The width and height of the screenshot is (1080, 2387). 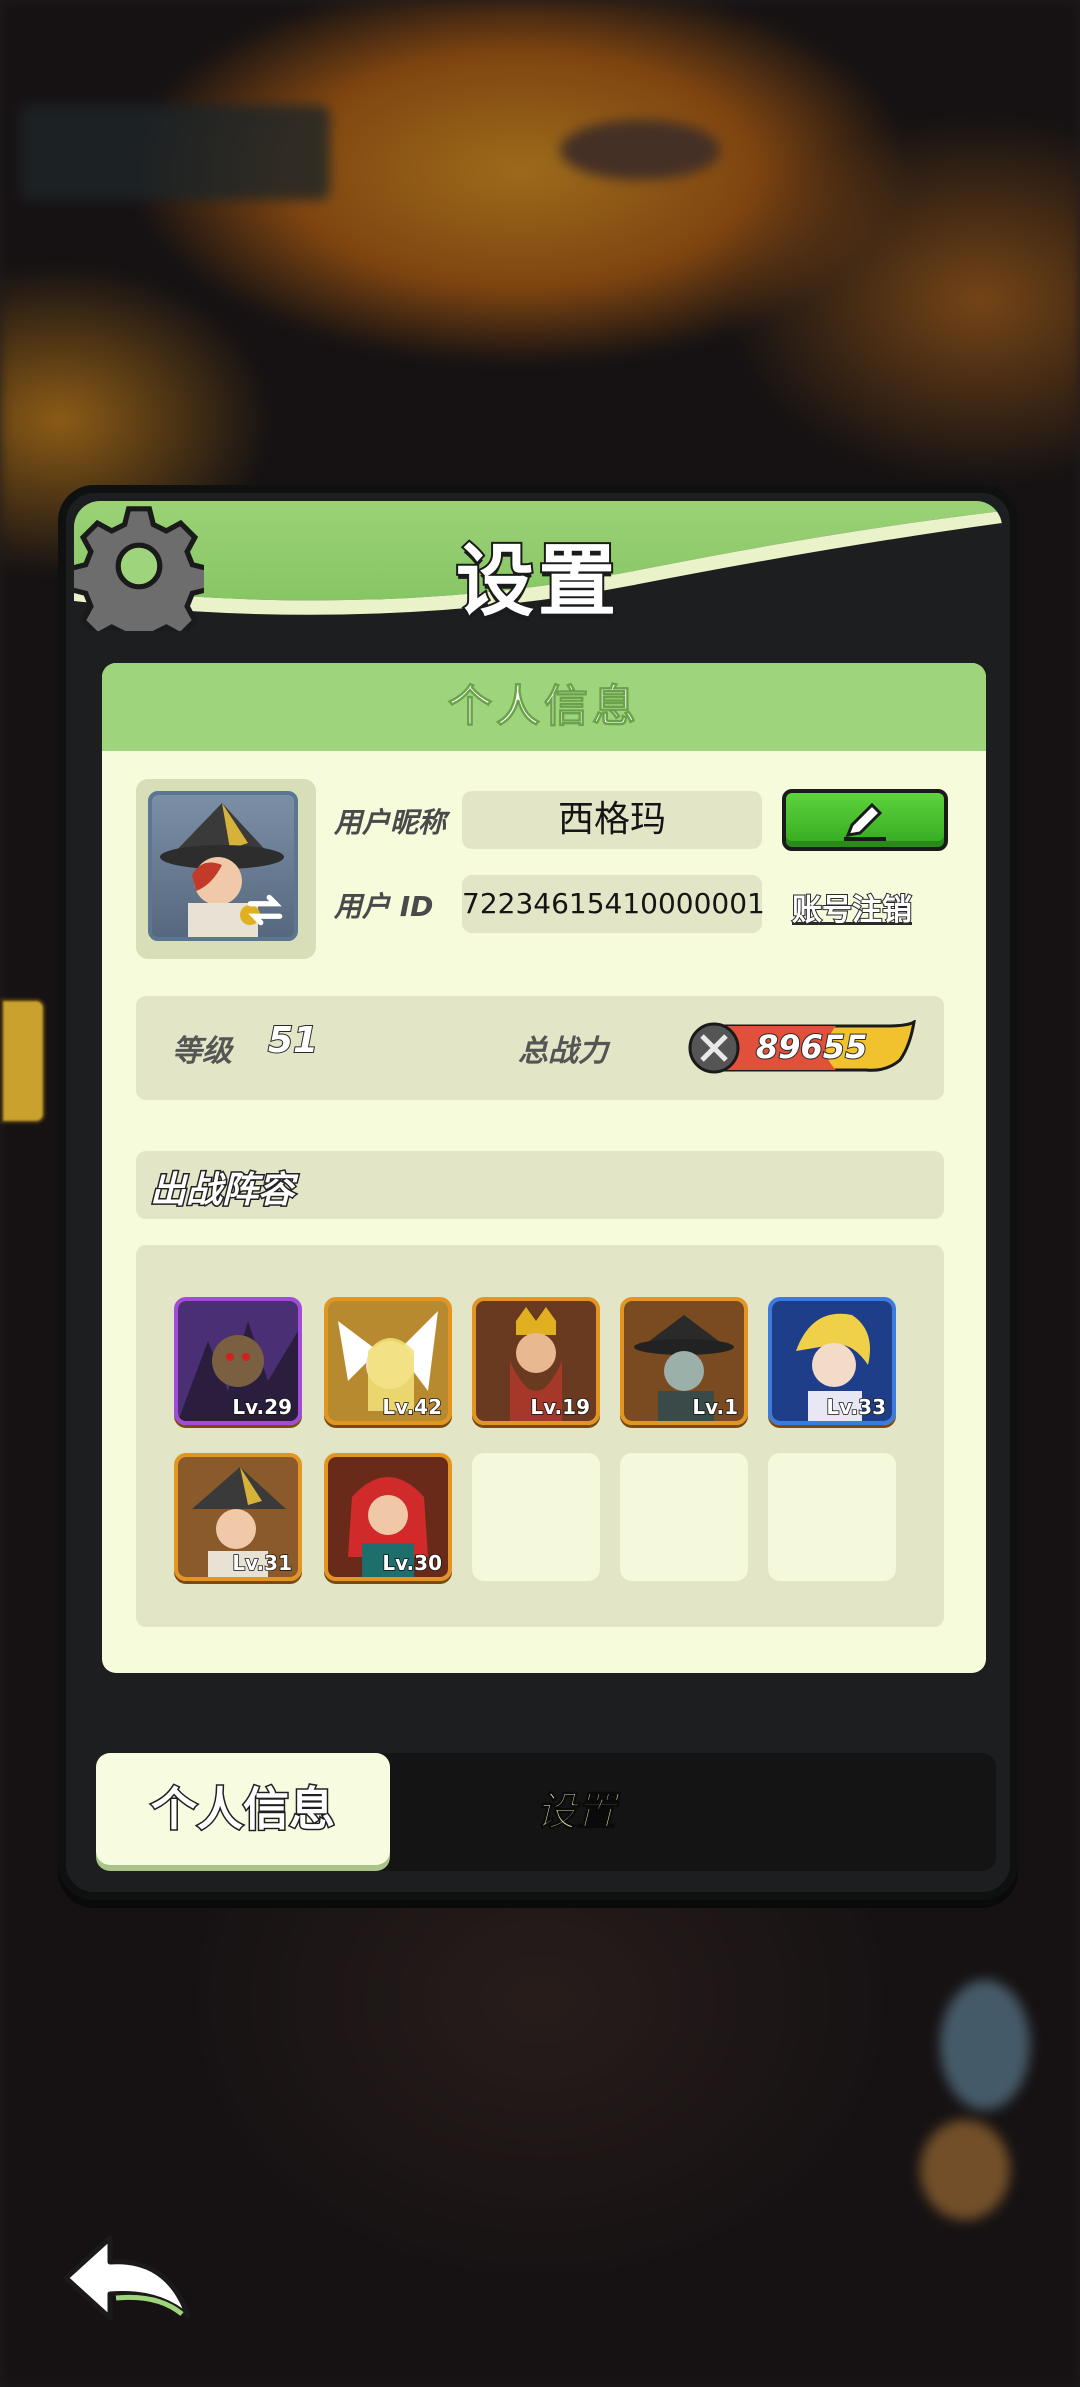 I want to click on lineup-header: 出战阵容, so click(x=540, y=1185).